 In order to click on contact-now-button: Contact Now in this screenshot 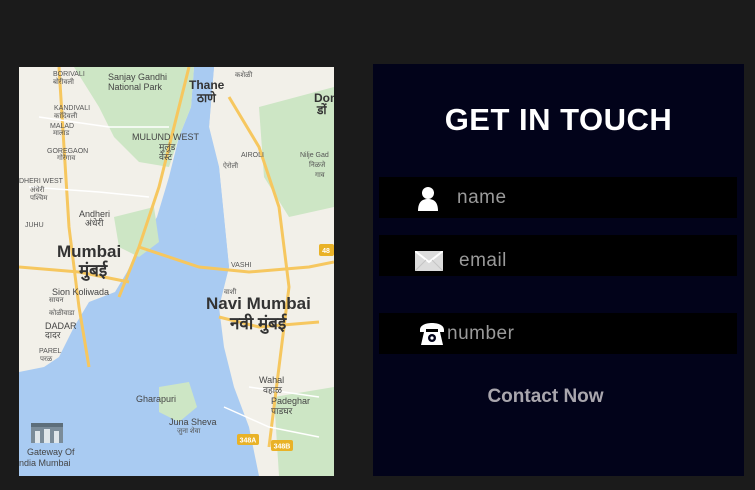, I will do `click(545, 397)`.